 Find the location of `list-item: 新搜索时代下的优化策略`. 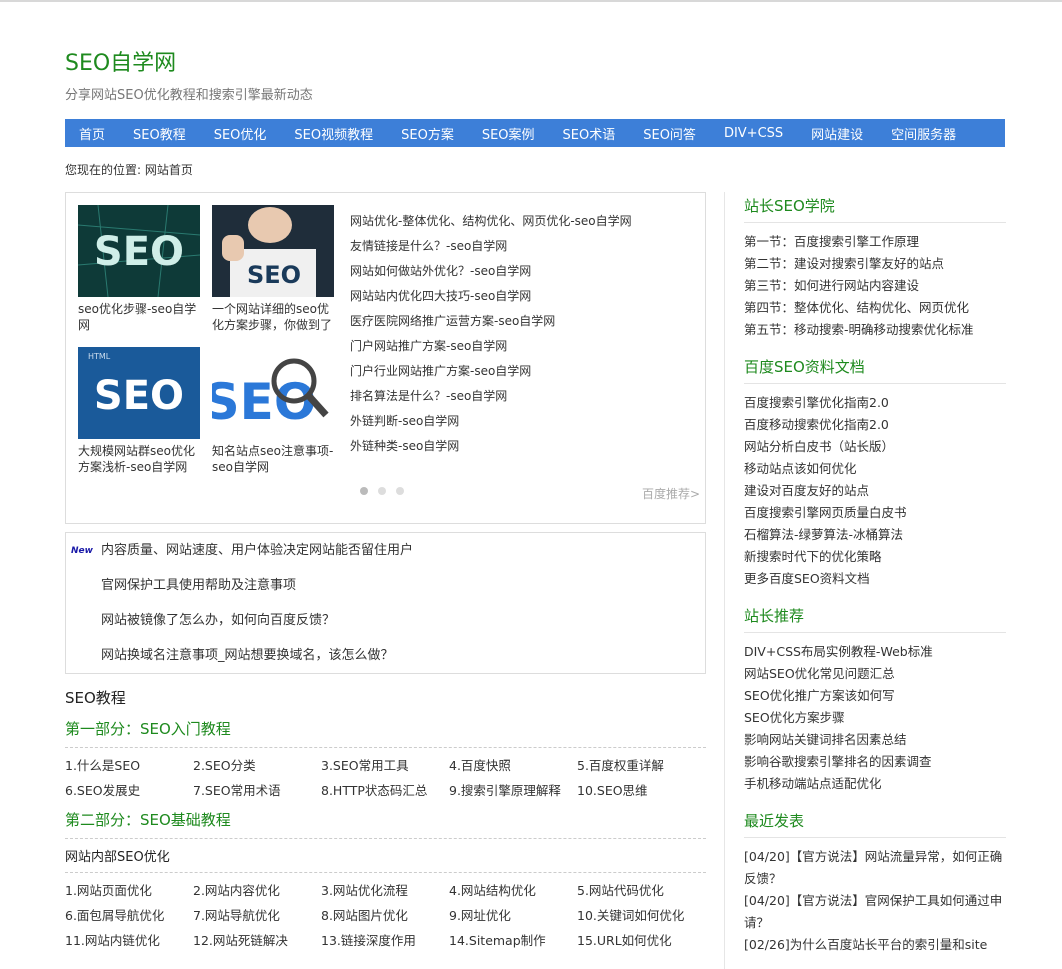

list-item: 新搜索时代下的优化策略 is located at coordinates (875, 557).